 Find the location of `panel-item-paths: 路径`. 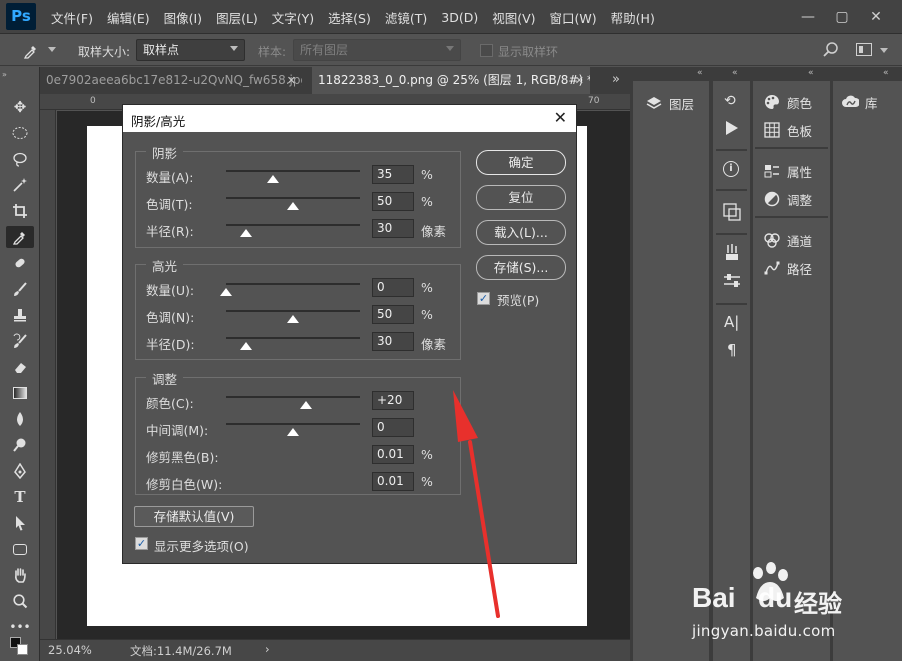

panel-item-paths: 路径 is located at coordinates (787, 268).